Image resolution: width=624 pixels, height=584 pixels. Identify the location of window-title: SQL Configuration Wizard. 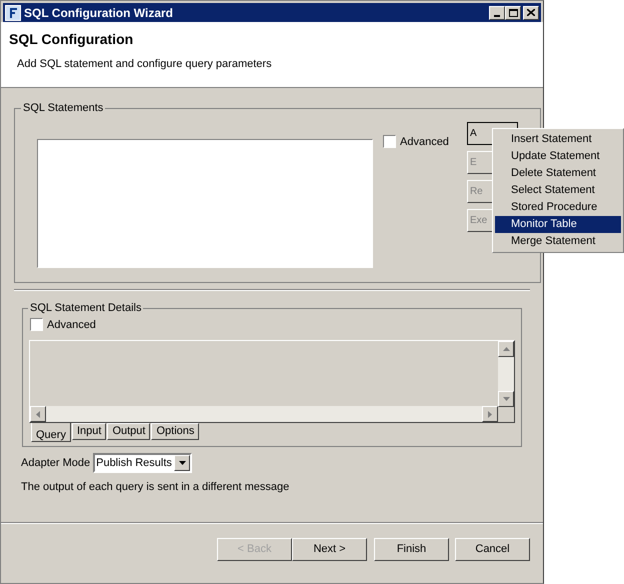
(99, 13).